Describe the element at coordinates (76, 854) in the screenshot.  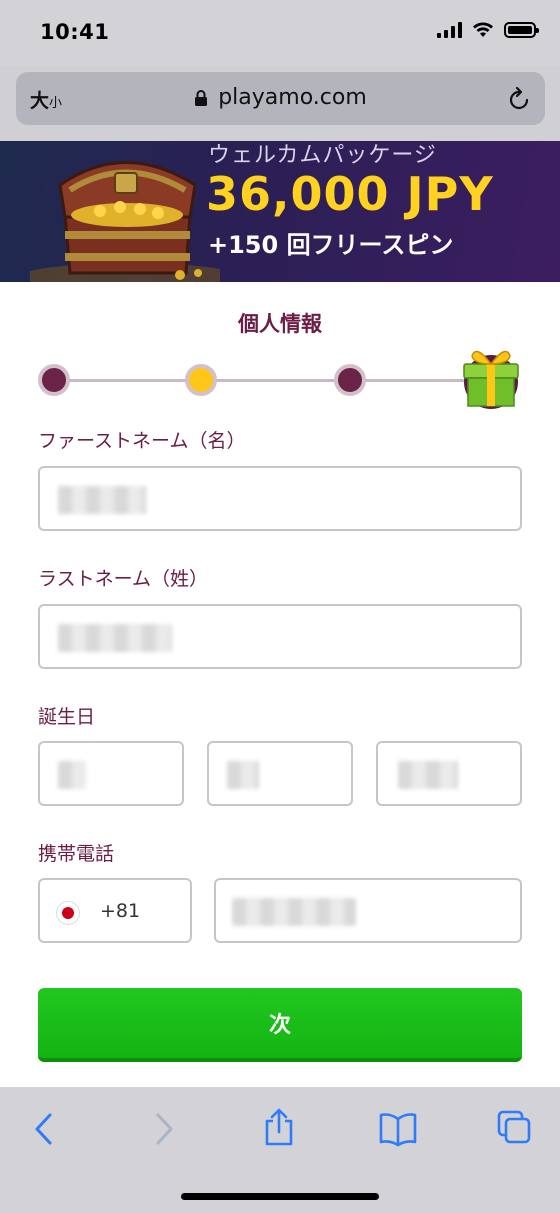
I see `phone-label: 携帯電話` at that location.